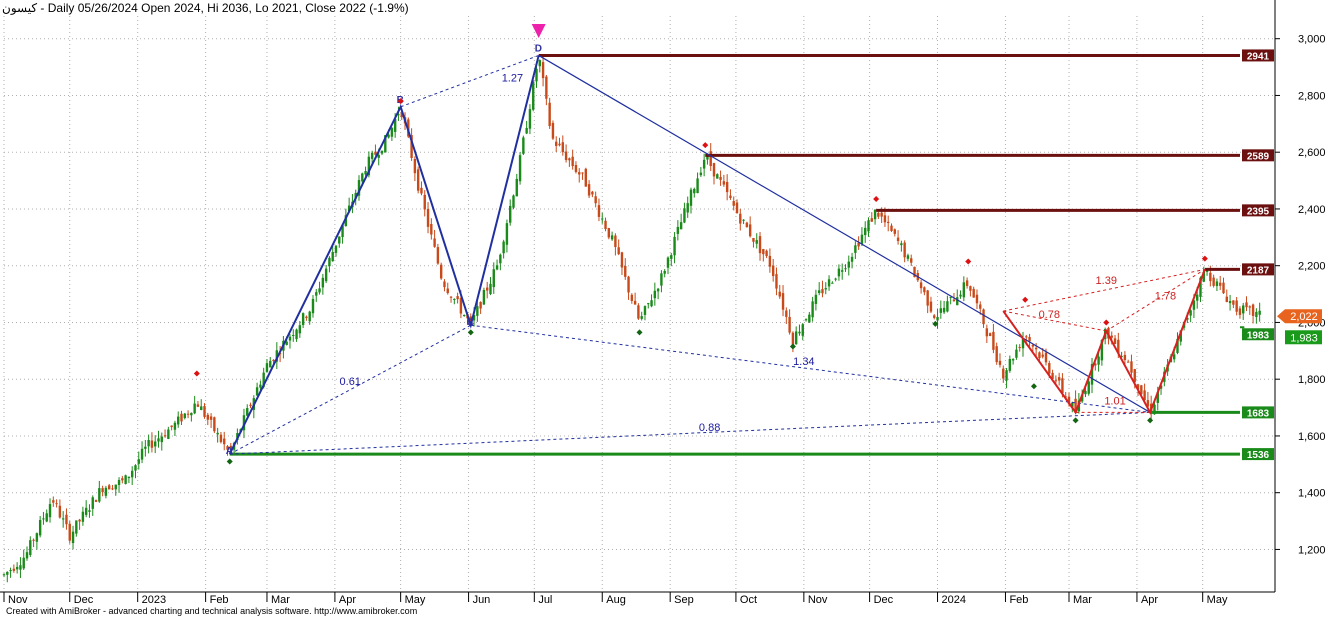 The image size is (1336, 619). I want to click on harmonic-point-label: D, so click(538, 48).